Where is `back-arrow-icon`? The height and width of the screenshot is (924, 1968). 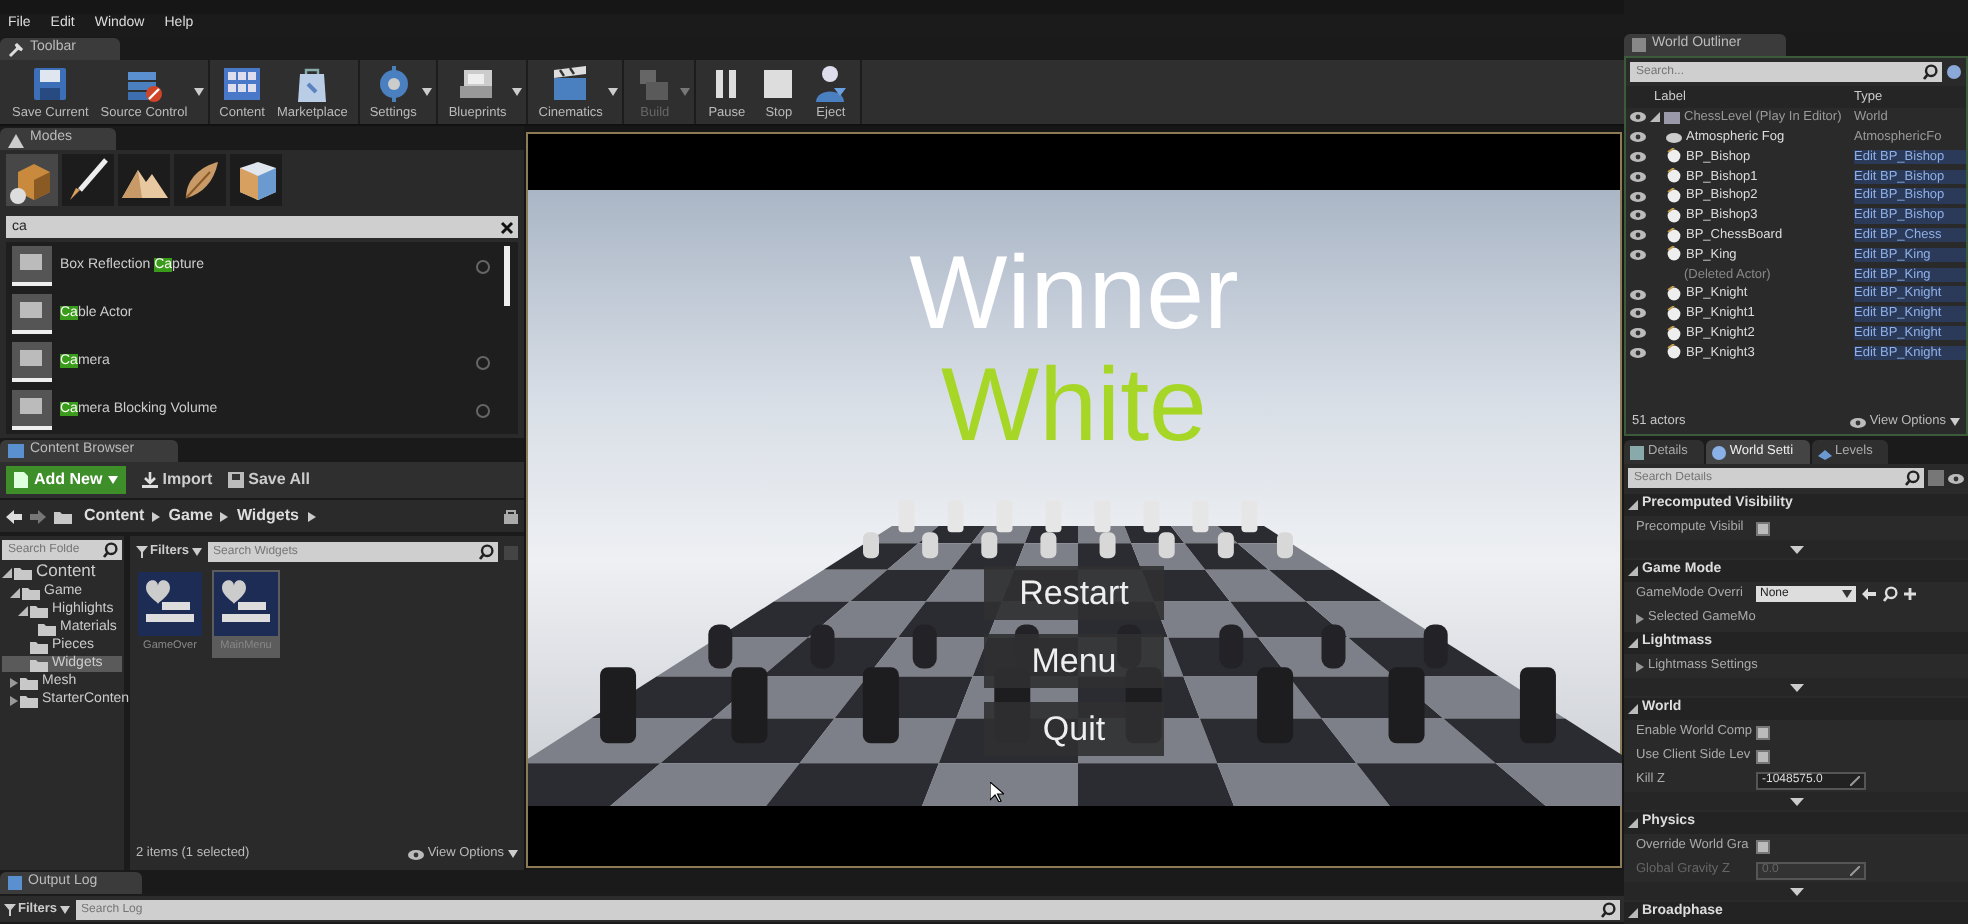 back-arrow-icon is located at coordinates (14, 516).